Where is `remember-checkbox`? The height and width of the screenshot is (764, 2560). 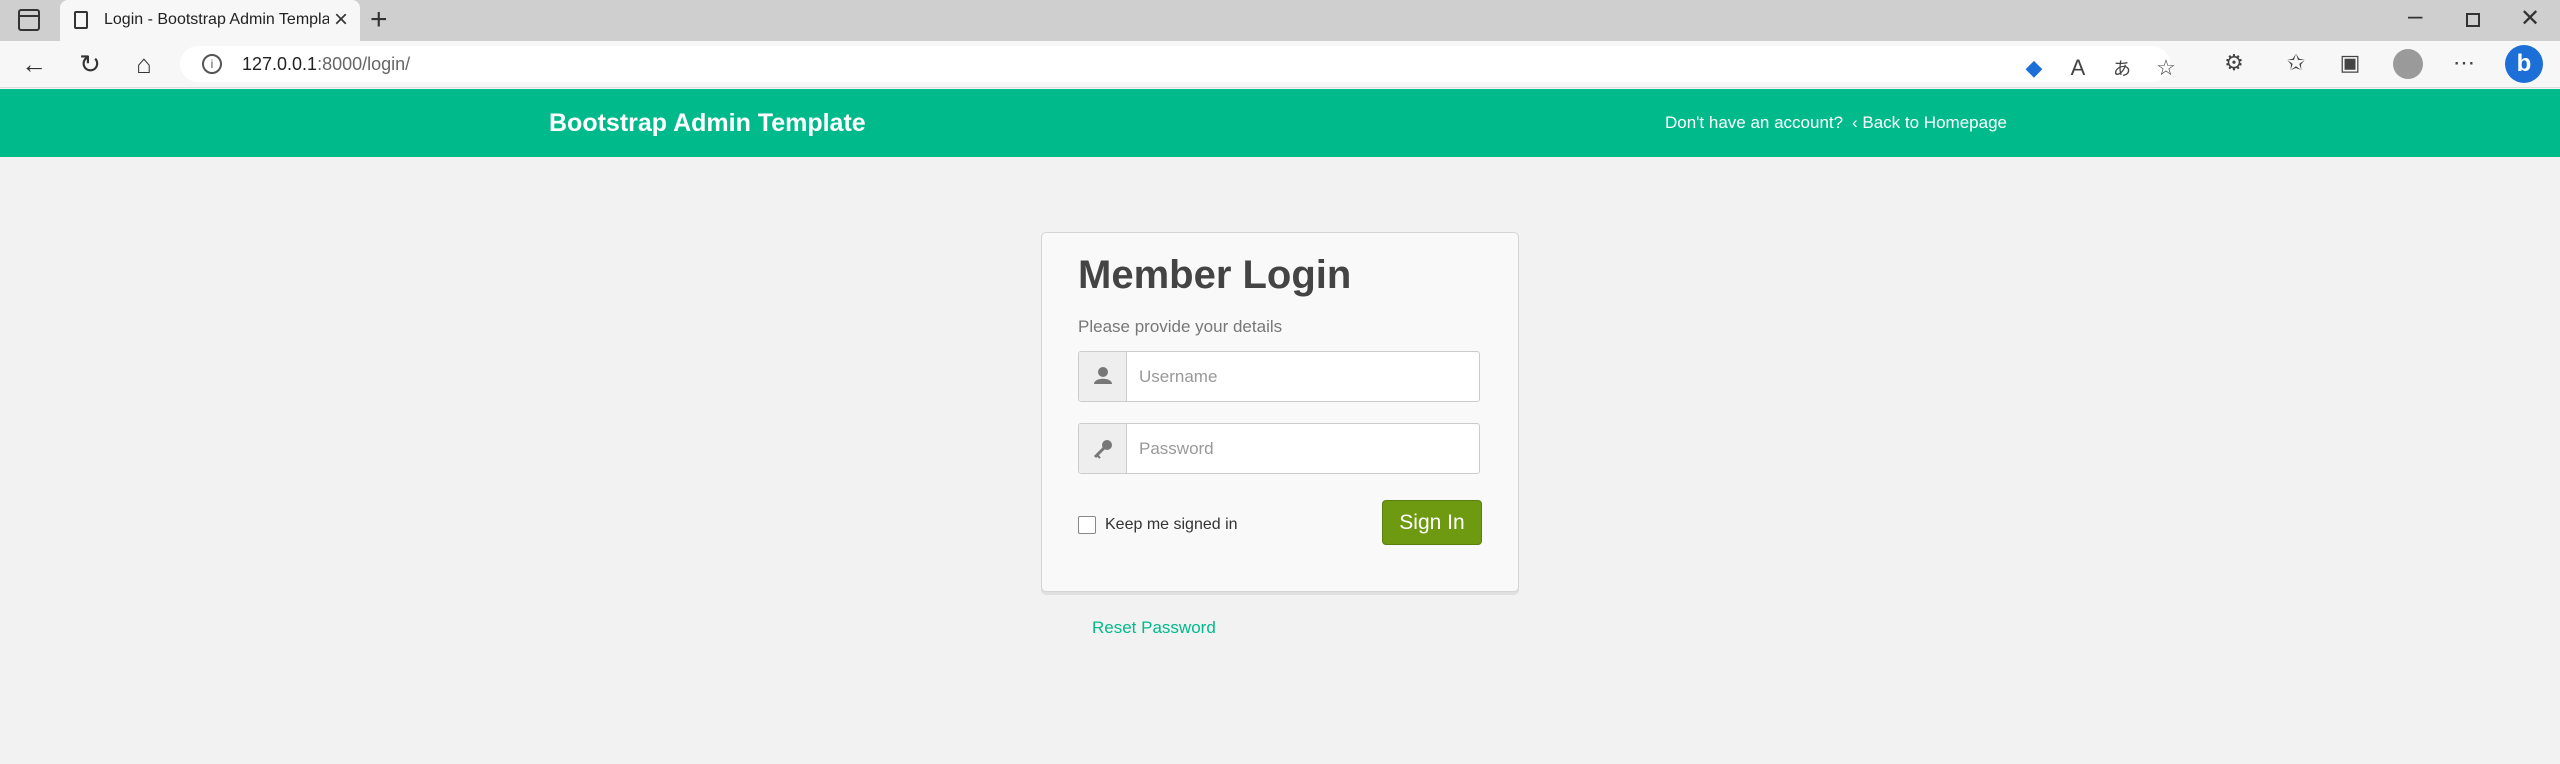
remember-checkbox is located at coordinates (1087, 525).